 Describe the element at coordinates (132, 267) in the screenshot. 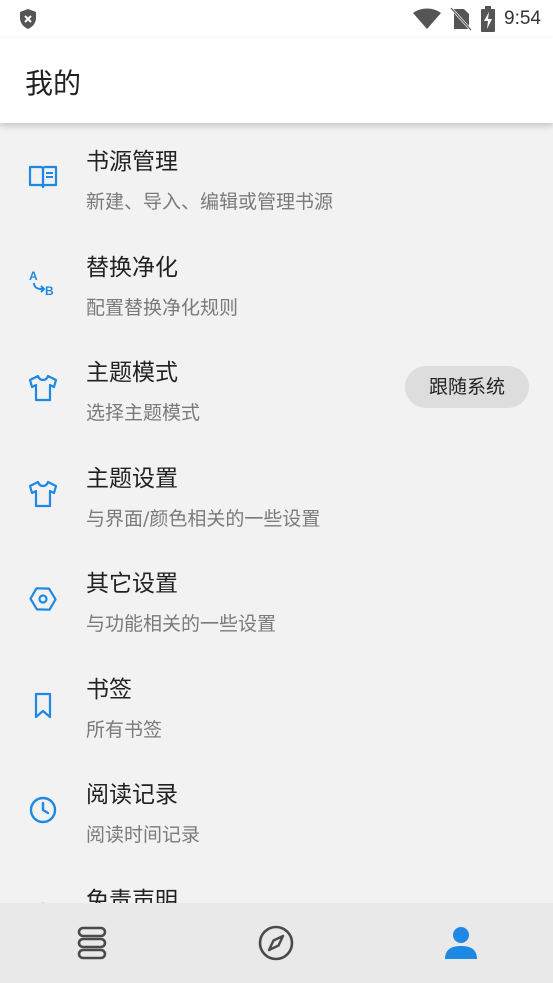

I see `item-title: 替换净化` at that location.